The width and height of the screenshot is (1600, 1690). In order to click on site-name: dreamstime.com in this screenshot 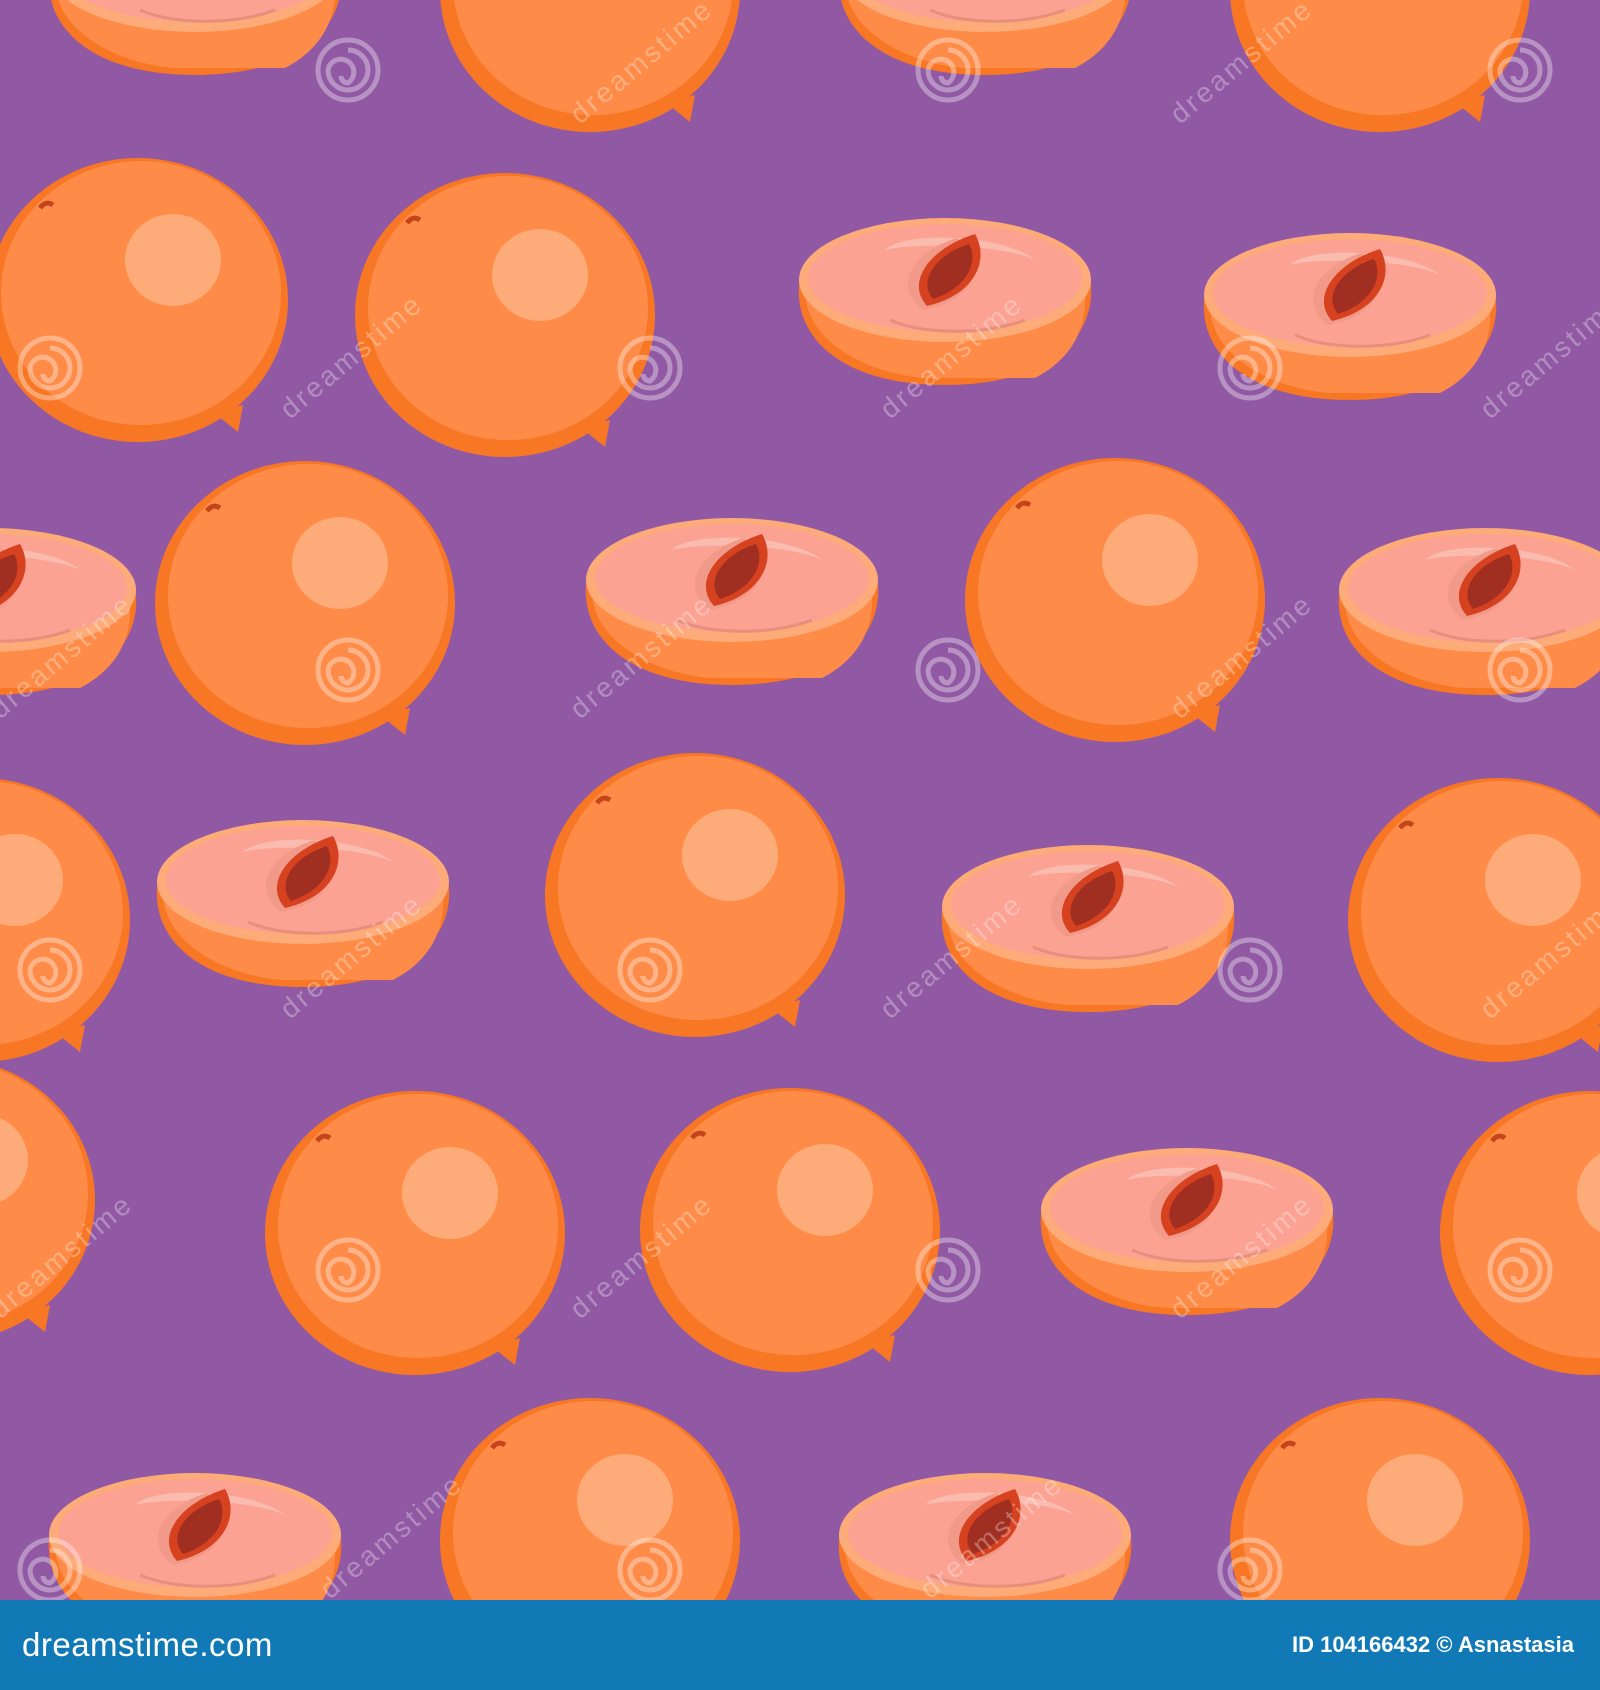, I will do `click(147, 1644)`.